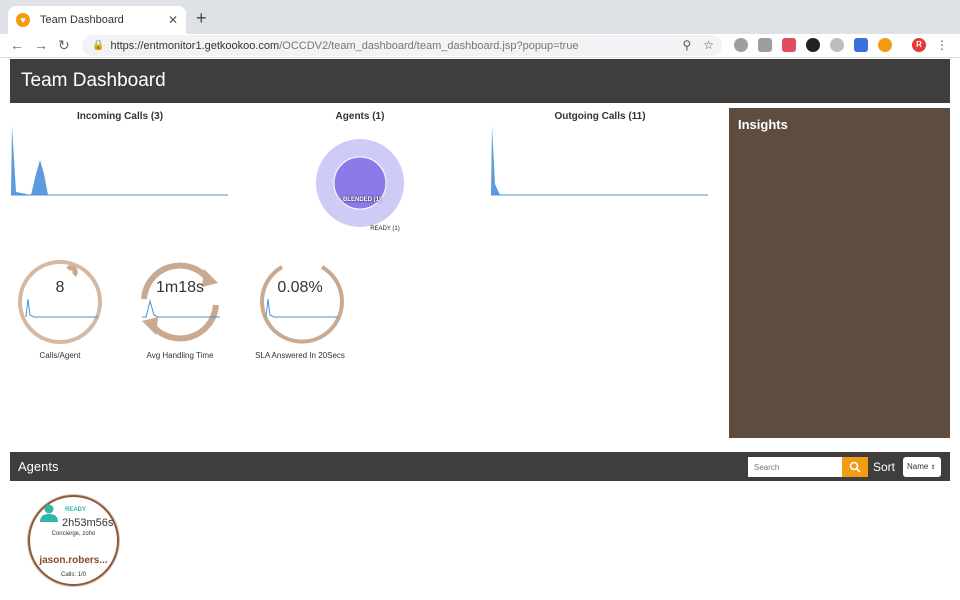 Image resolution: width=960 pixels, height=600 pixels. I want to click on new-tab-icon: +, so click(201, 18).